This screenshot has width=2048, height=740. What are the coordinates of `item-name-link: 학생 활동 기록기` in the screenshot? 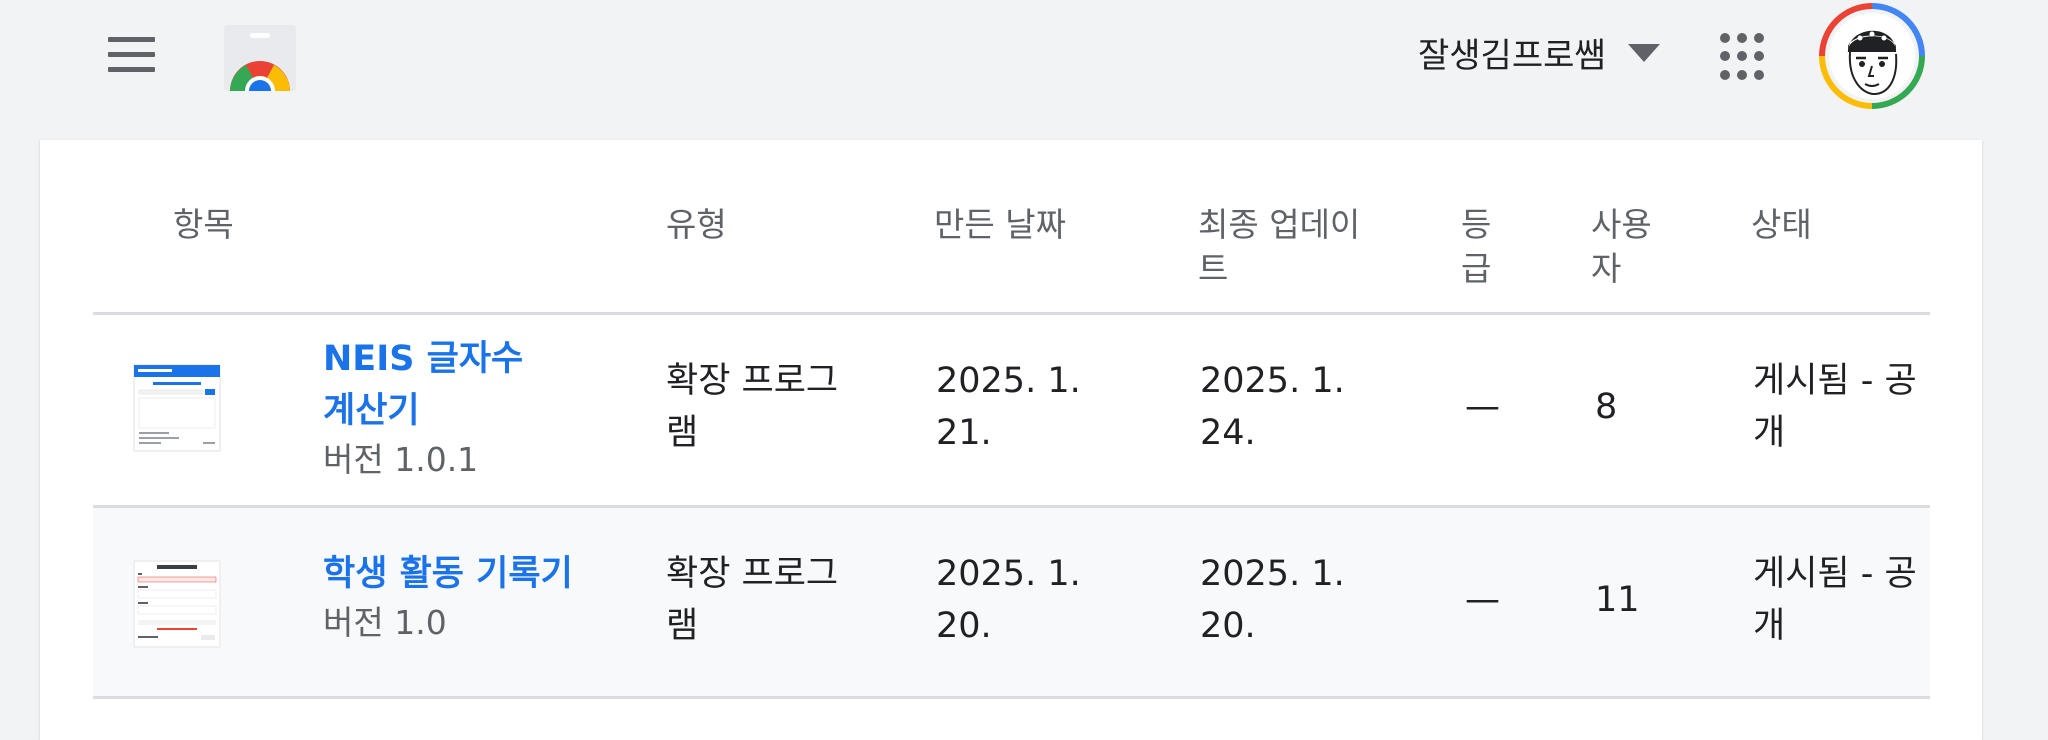 It's located at (473, 574).